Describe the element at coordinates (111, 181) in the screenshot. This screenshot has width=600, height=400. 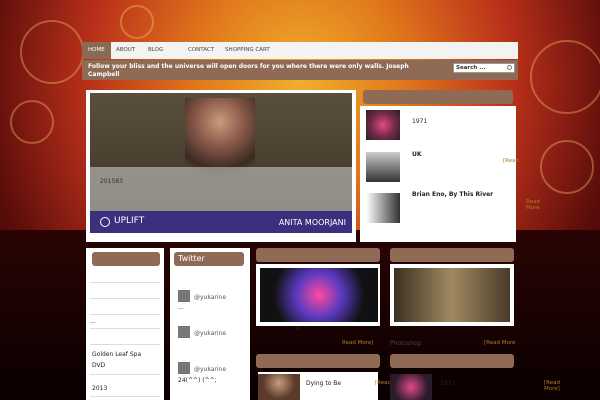
I see `feature-caption: 201583` at that location.